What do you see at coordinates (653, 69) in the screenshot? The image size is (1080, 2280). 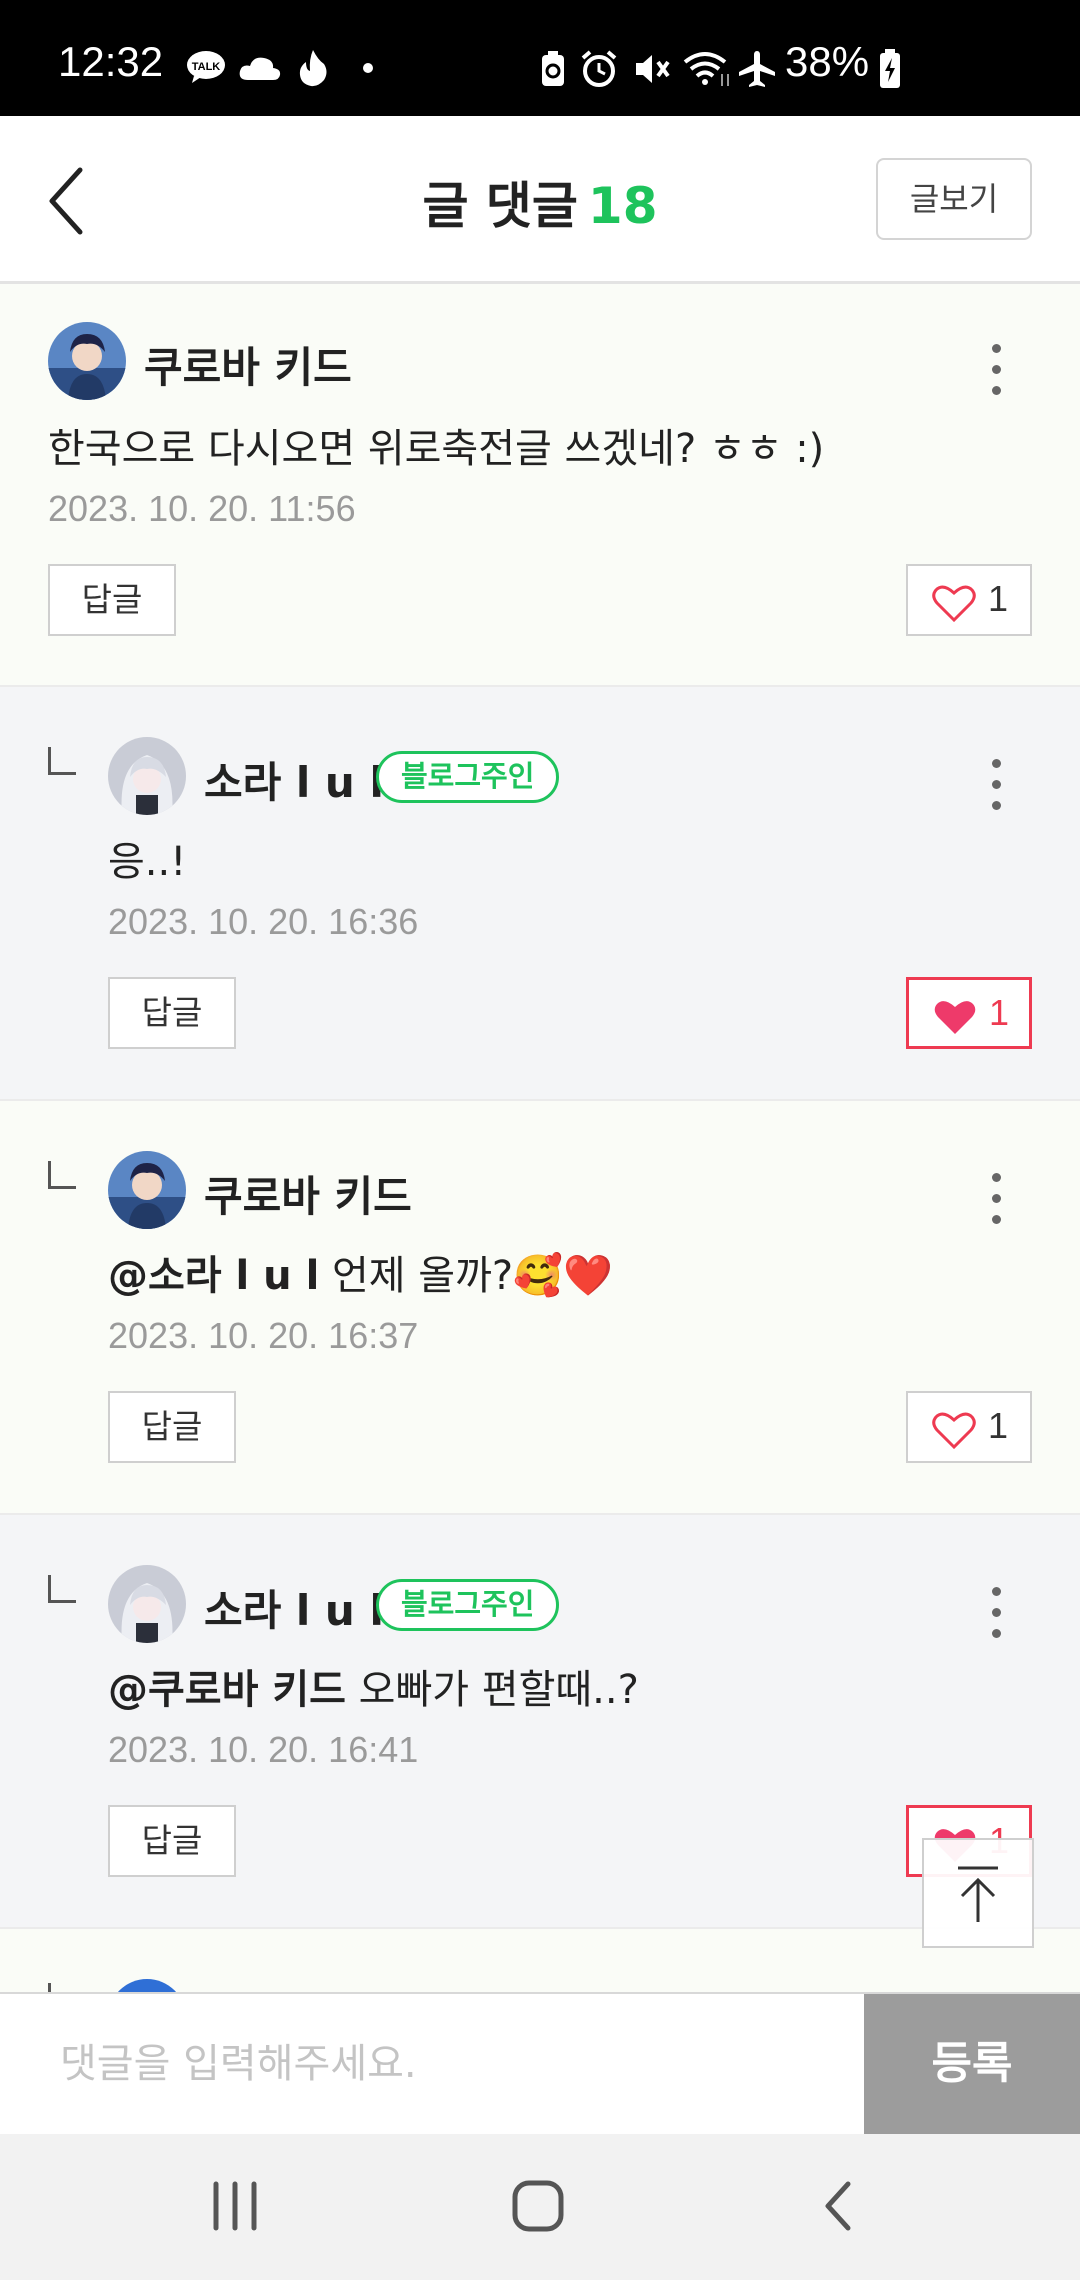 I see `mute-icon` at bounding box center [653, 69].